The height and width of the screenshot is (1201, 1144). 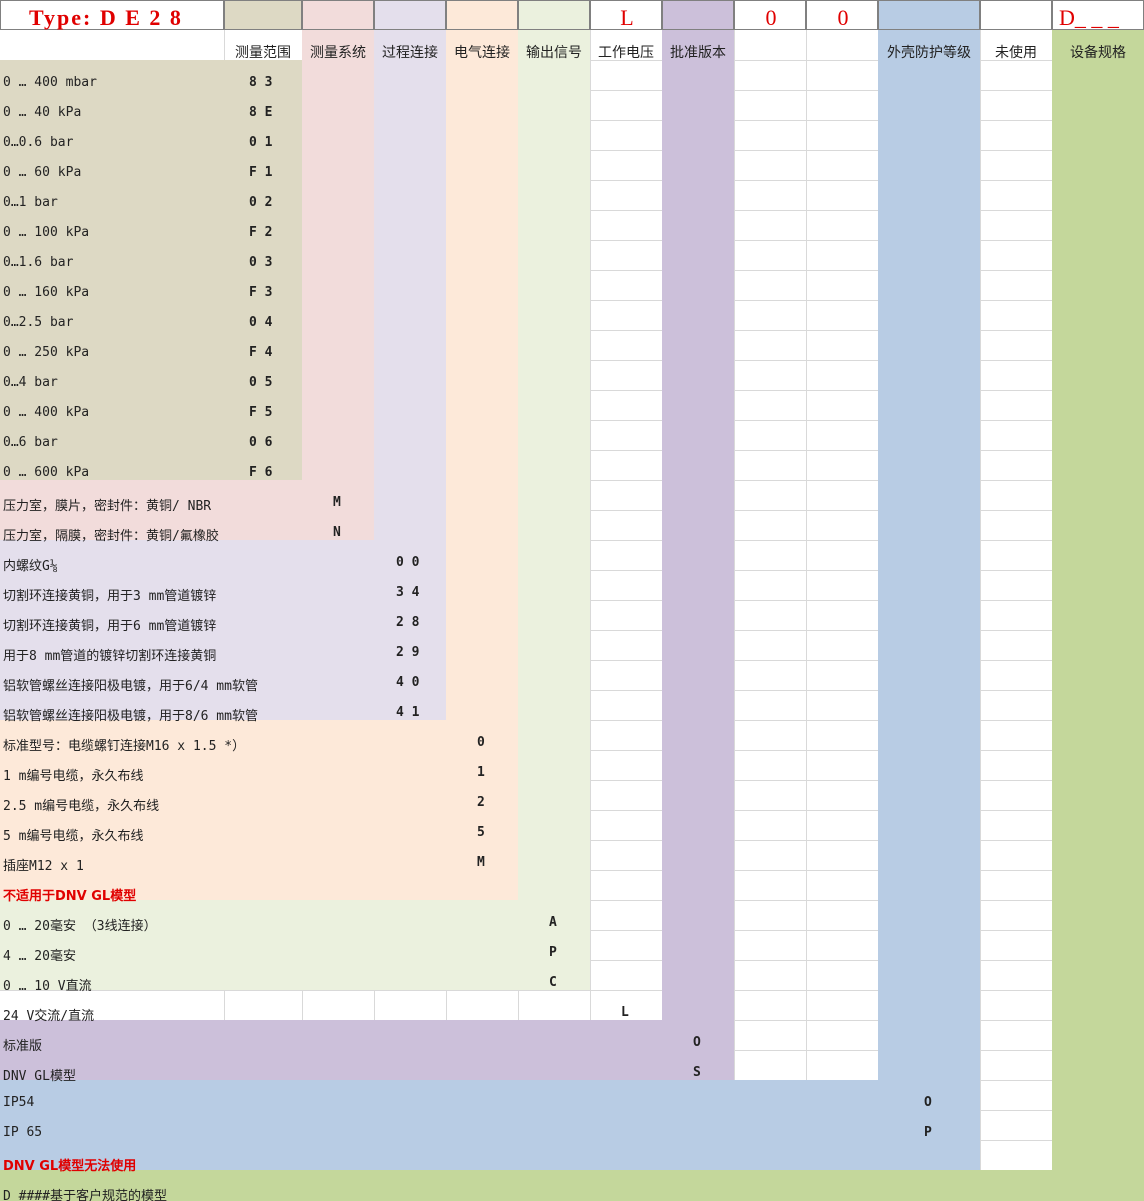 What do you see at coordinates (111, 536) in the screenshot?
I see `row-label: 压力室，隔膜，密封件：黄铜/氟橡胶` at bounding box center [111, 536].